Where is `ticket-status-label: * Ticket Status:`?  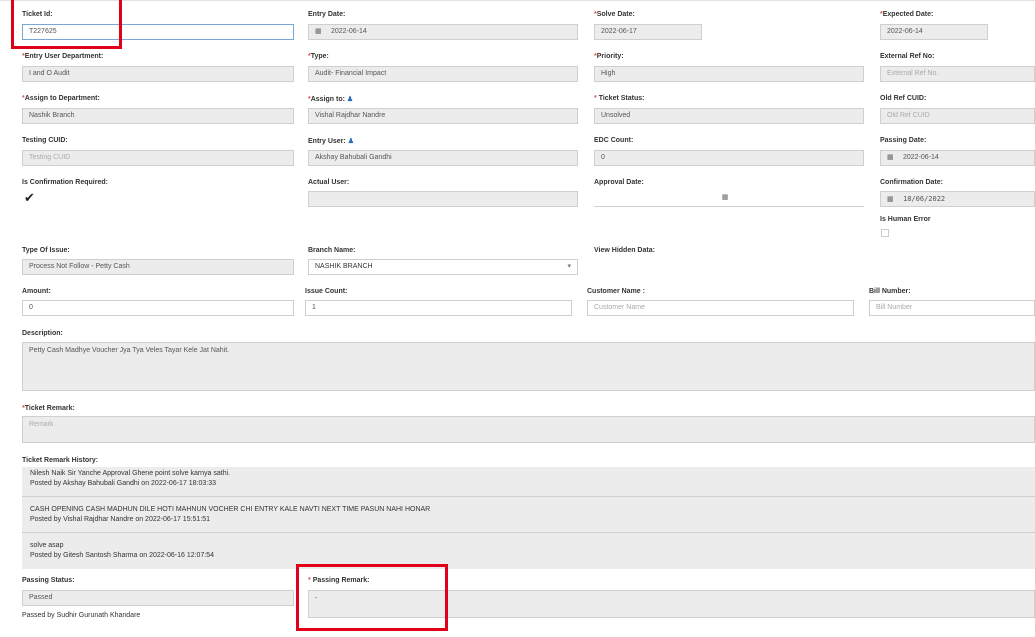 ticket-status-label: * Ticket Status: is located at coordinates (619, 98).